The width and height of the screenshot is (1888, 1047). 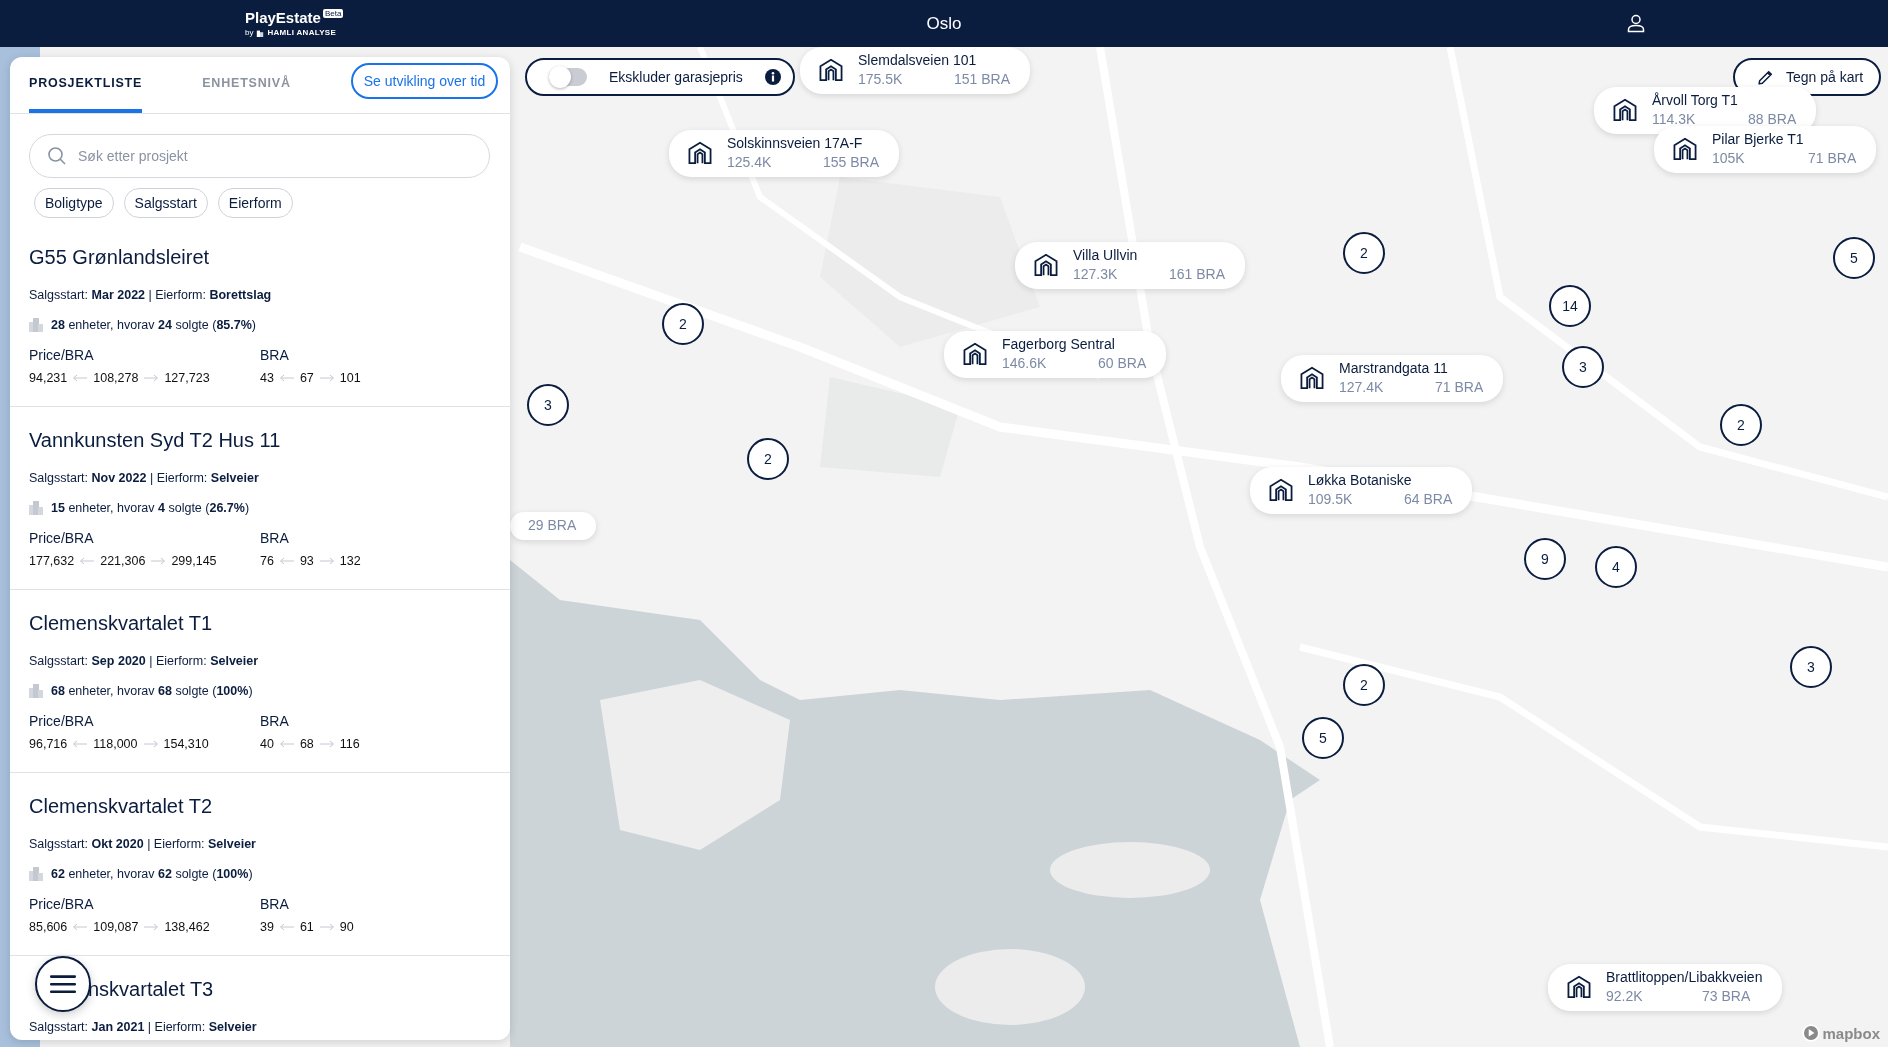 I want to click on map-marker-card: Fagerborg Sentral 146.6K 60 BRA, so click(x=1055, y=354).